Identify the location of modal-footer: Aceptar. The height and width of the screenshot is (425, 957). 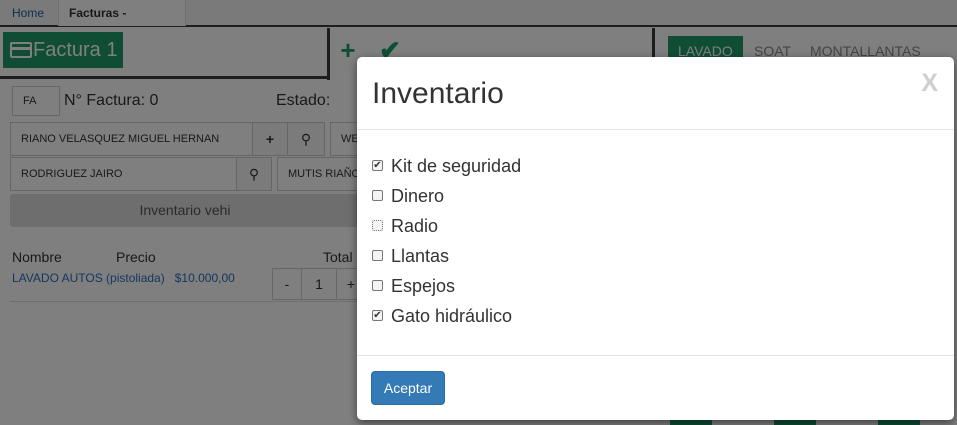
(655, 387).